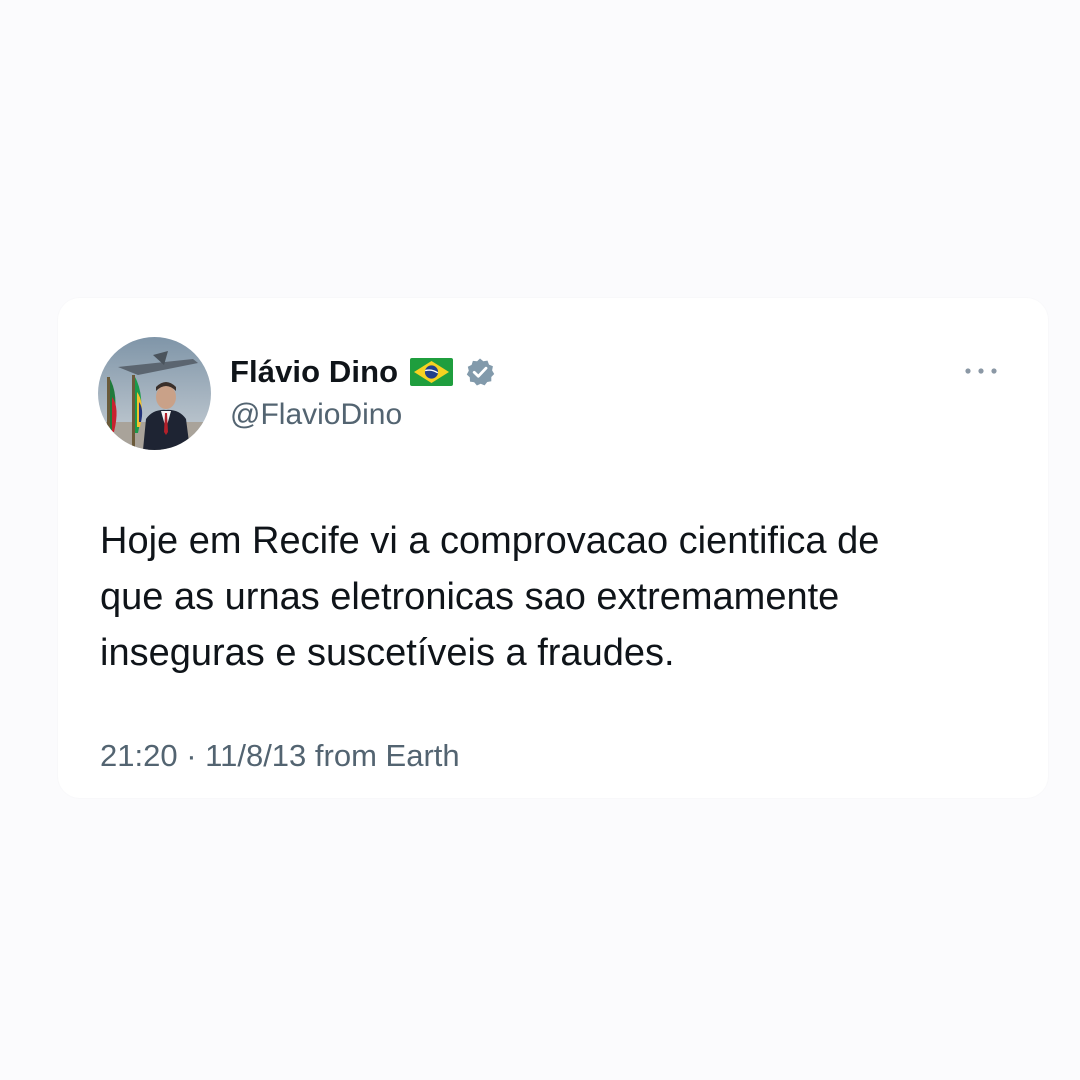 The height and width of the screenshot is (1080, 1080). What do you see at coordinates (387, 755) in the screenshot?
I see `tweet-source: from Earth` at bounding box center [387, 755].